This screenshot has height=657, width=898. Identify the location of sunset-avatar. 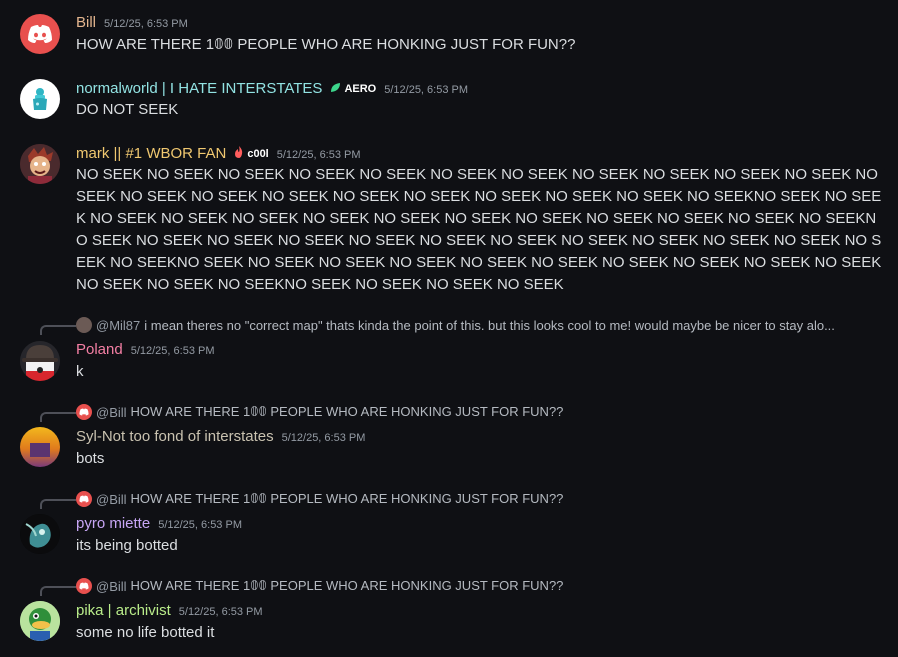
(40, 447).